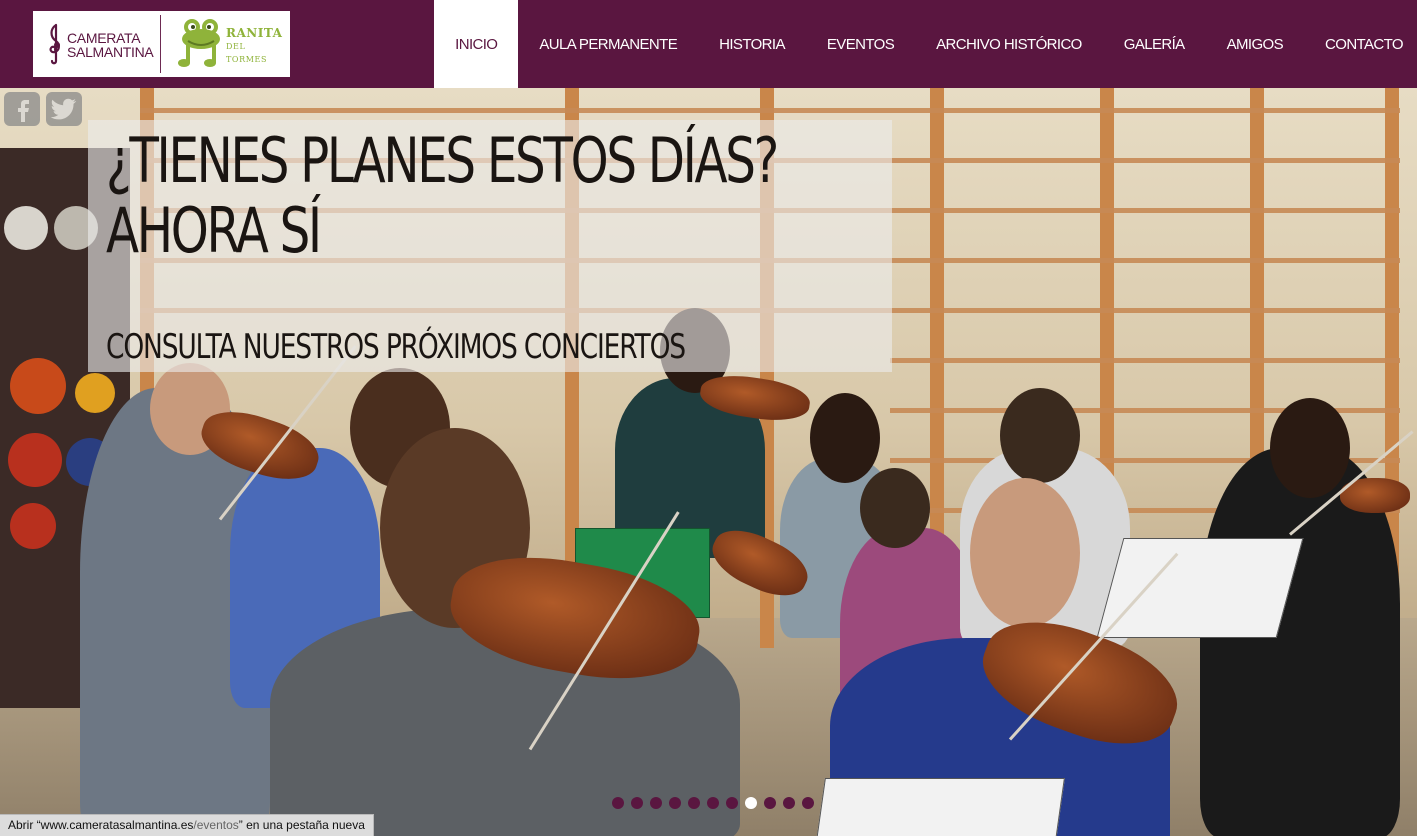 The height and width of the screenshot is (836, 1417). I want to click on frog-icon, so click(199, 43).